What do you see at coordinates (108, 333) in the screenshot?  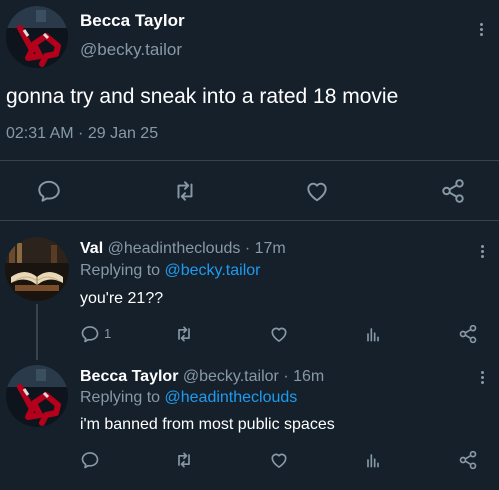 I see `reply-count: 1` at bounding box center [108, 333].